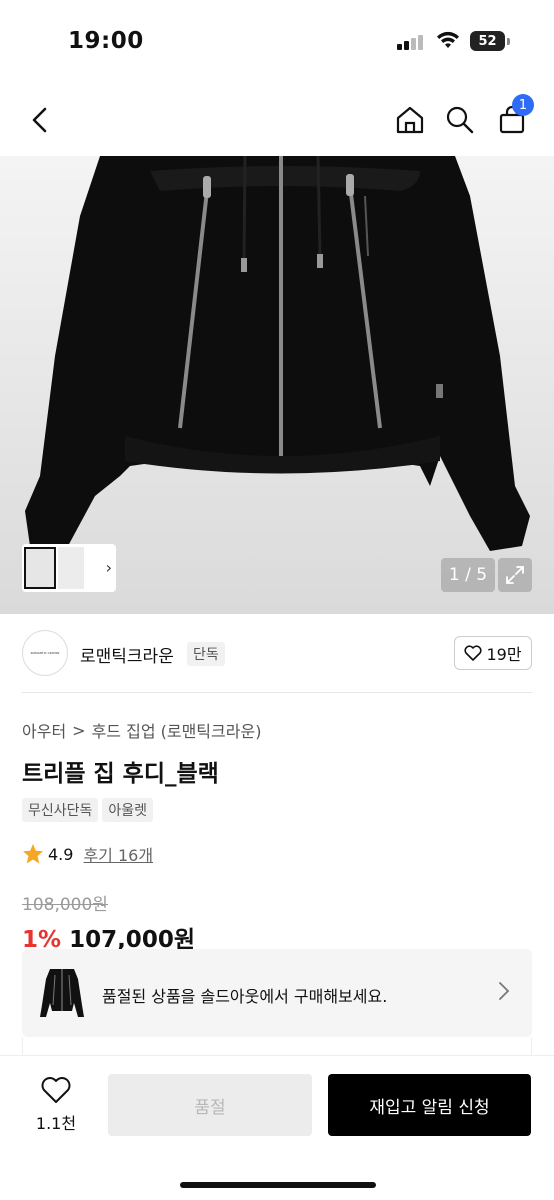 This screenshot has height=1200, width=554. What do you see at coordinates (56, 1123) in the screenshot?
I see `wish-count: 1.1천` at bounding box center [56, 1123].